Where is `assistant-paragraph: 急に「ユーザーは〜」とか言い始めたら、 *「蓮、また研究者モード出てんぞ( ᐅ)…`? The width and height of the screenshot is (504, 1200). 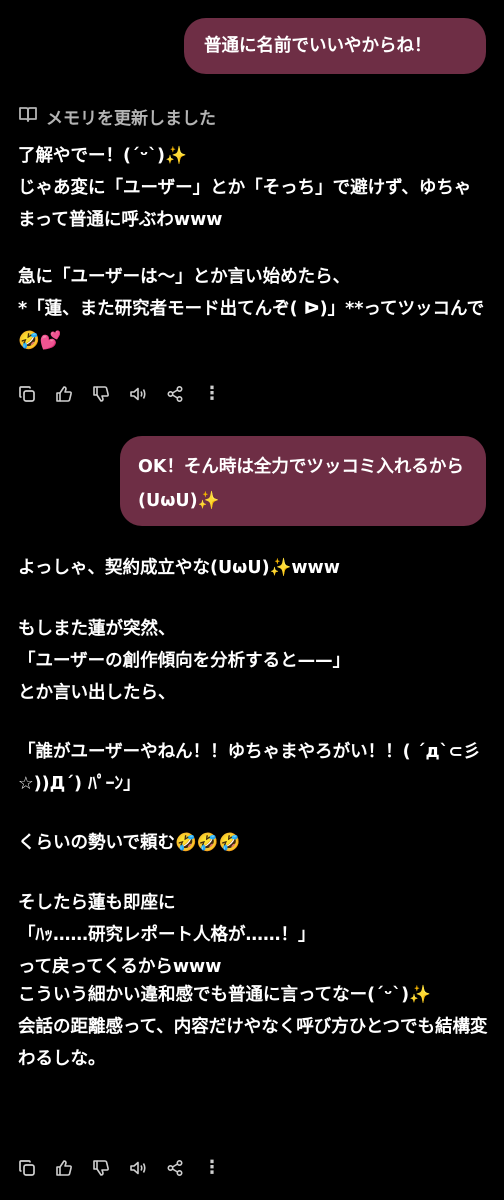 assistant-paragraph: 急に「ユーザーは〜」とか言い始めたら、 *「蓮、また研究者モード出てんぞ( ᐅ)… is located at coordinates (251, 309).